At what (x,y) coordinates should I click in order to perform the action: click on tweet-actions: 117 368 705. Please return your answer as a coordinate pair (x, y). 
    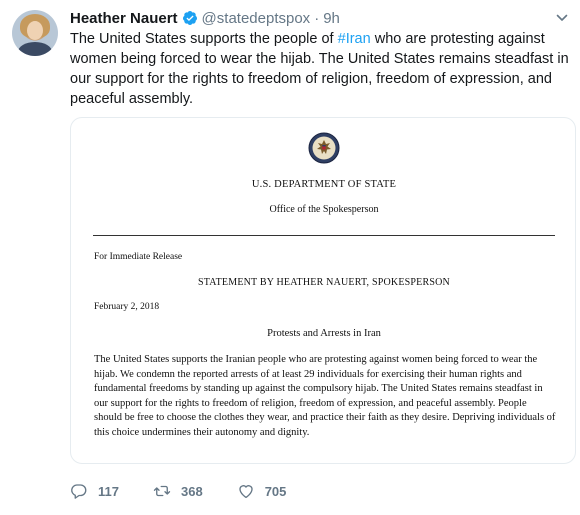
    Looking at the image, I should click on (195, 491).